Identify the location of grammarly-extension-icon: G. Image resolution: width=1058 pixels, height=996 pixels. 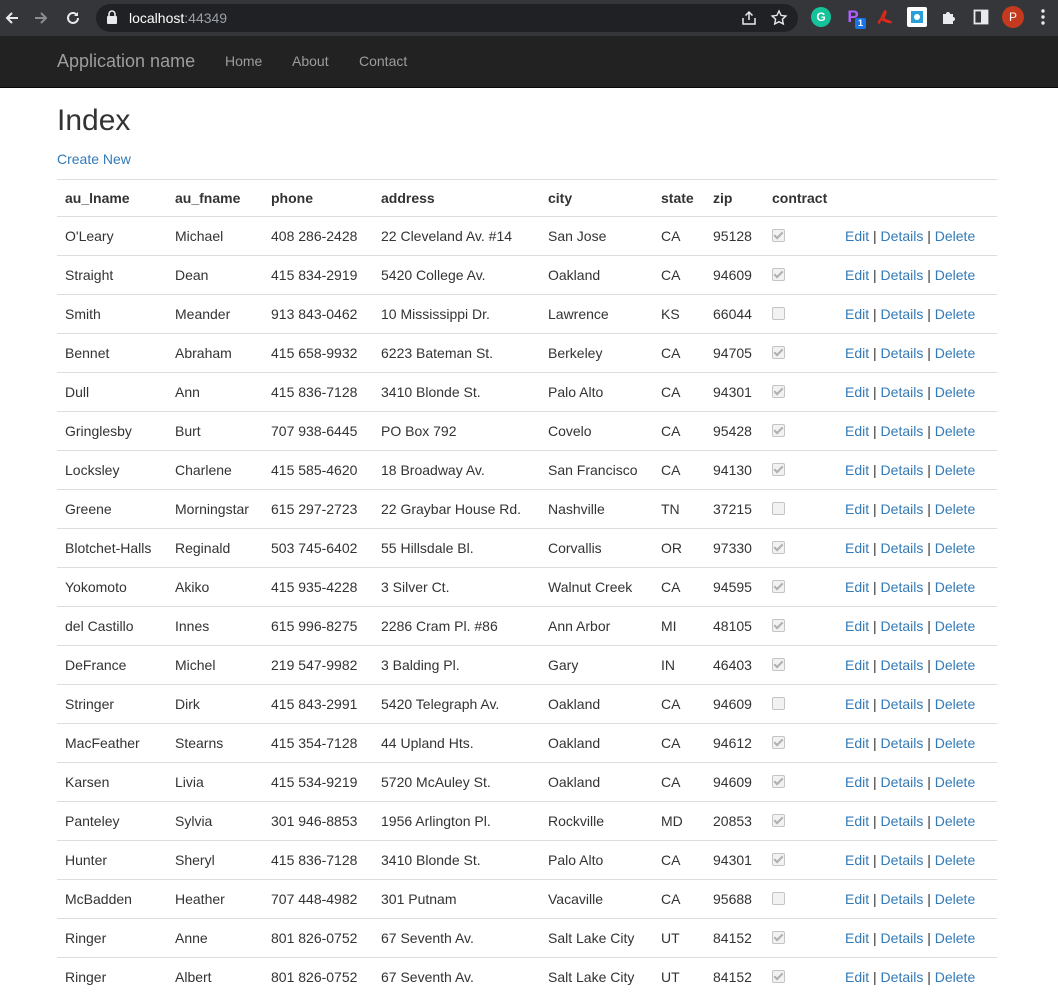
(821, 17).